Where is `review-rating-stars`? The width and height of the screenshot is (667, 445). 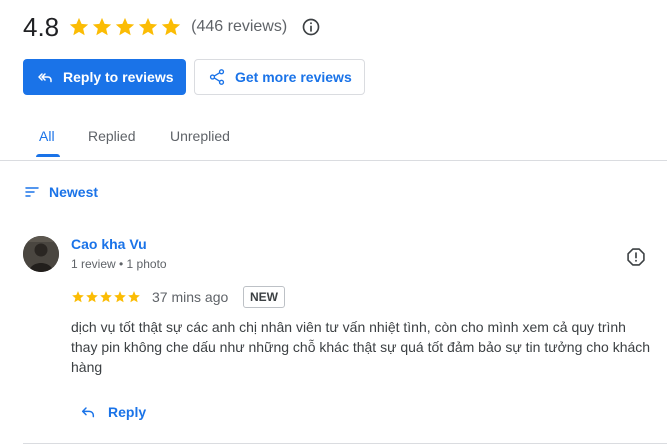 review-rating-stars is located at coordinates (106, 297).